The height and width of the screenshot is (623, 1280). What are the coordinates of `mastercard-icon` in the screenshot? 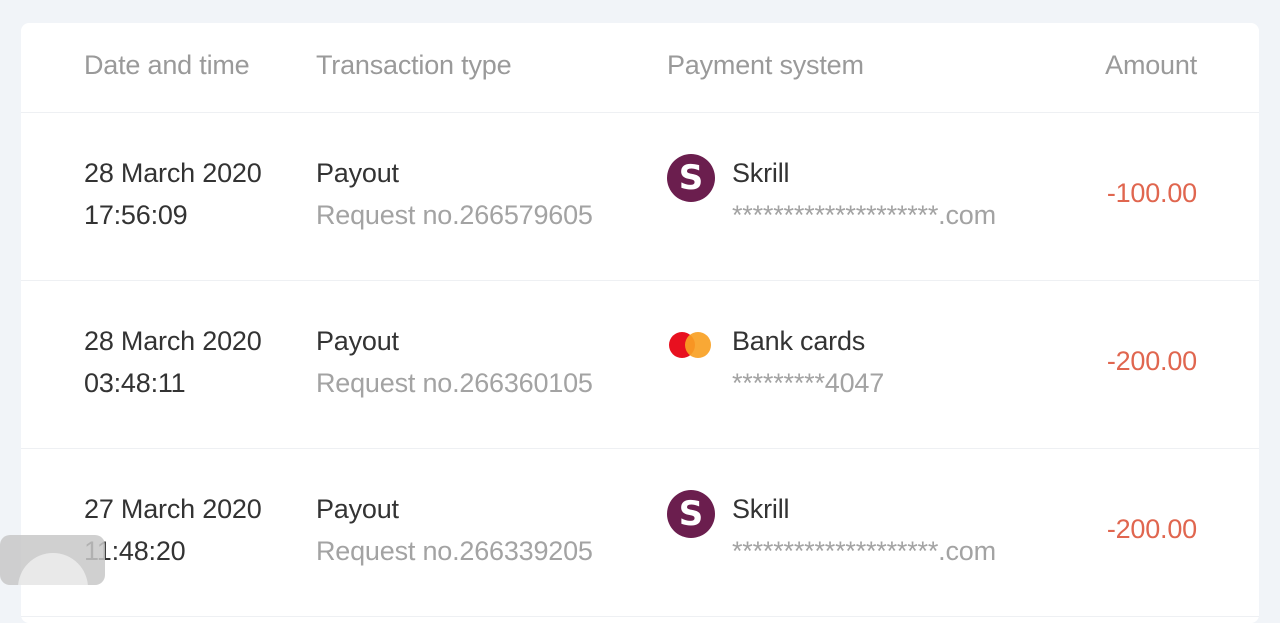 It's located at (690, 345).